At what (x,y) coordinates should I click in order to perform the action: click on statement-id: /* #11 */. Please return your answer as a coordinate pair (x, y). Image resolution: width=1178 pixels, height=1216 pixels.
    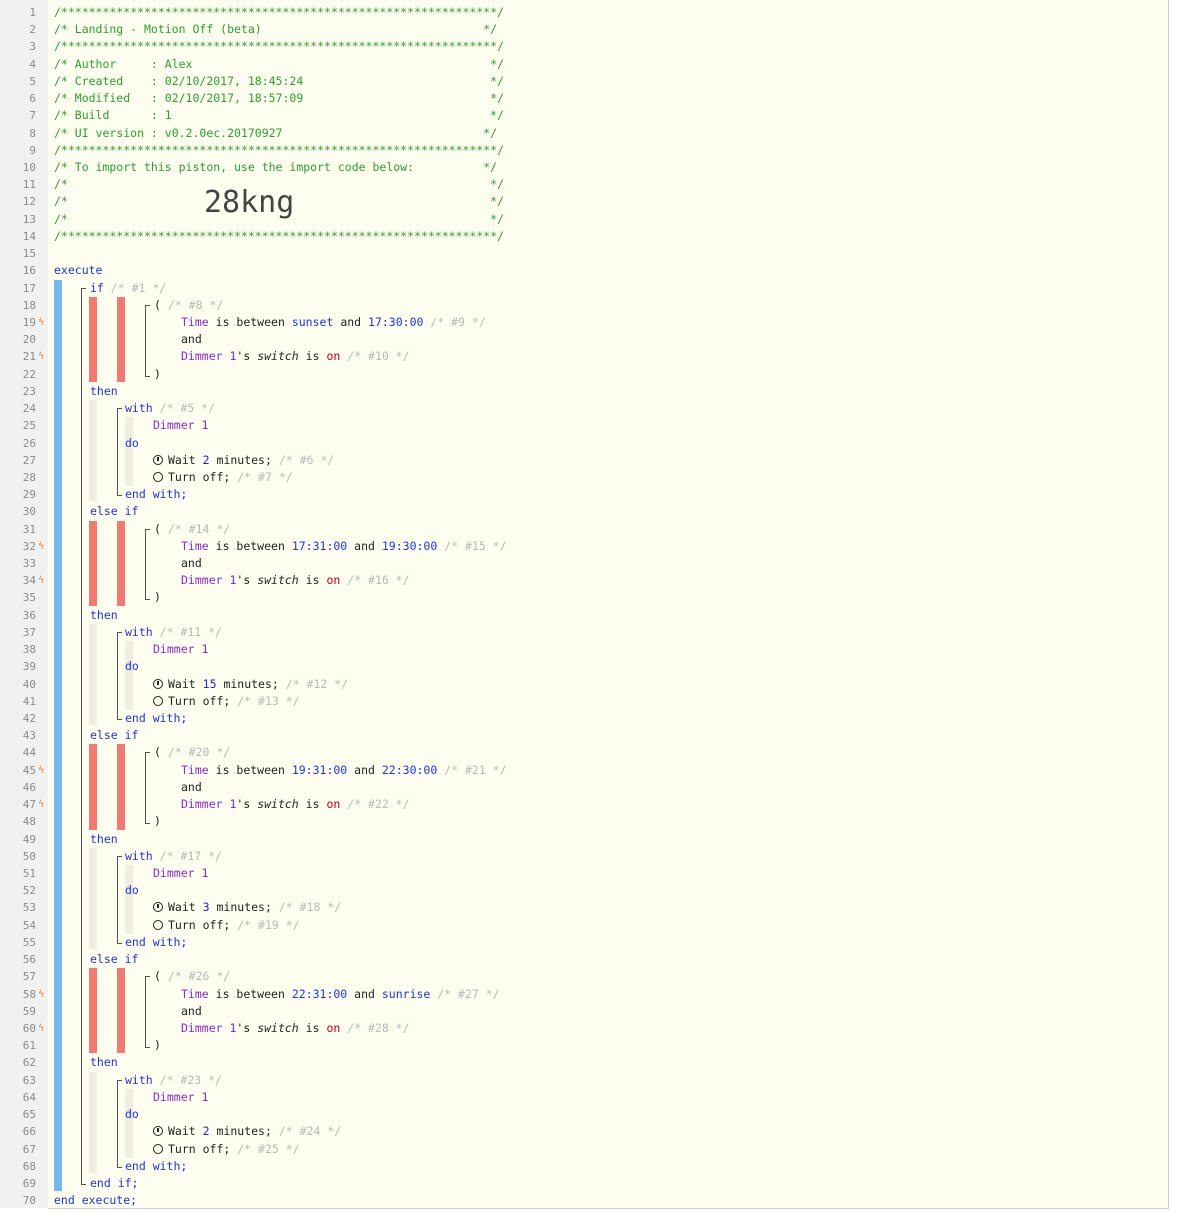
    Looking at the image, I should click on (190, 631).